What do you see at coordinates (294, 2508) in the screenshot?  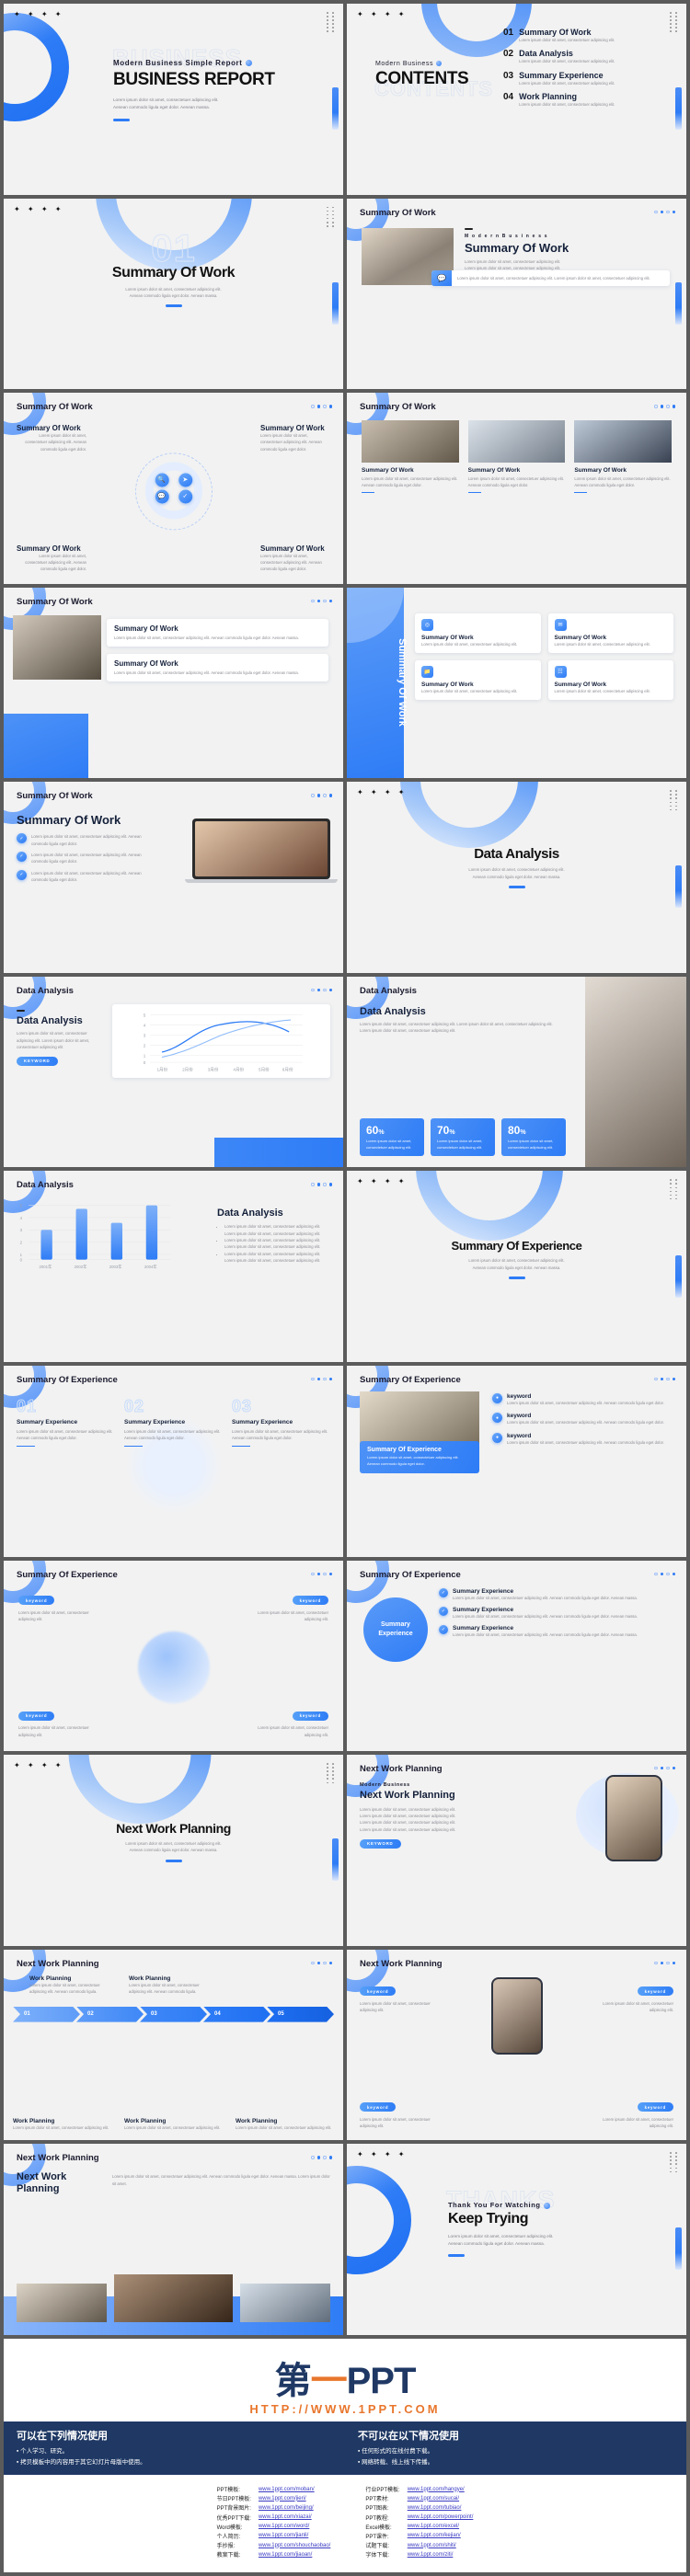 I see `link-url: www.1ppt.com/beijing/` at bounding box center [294, 2508].